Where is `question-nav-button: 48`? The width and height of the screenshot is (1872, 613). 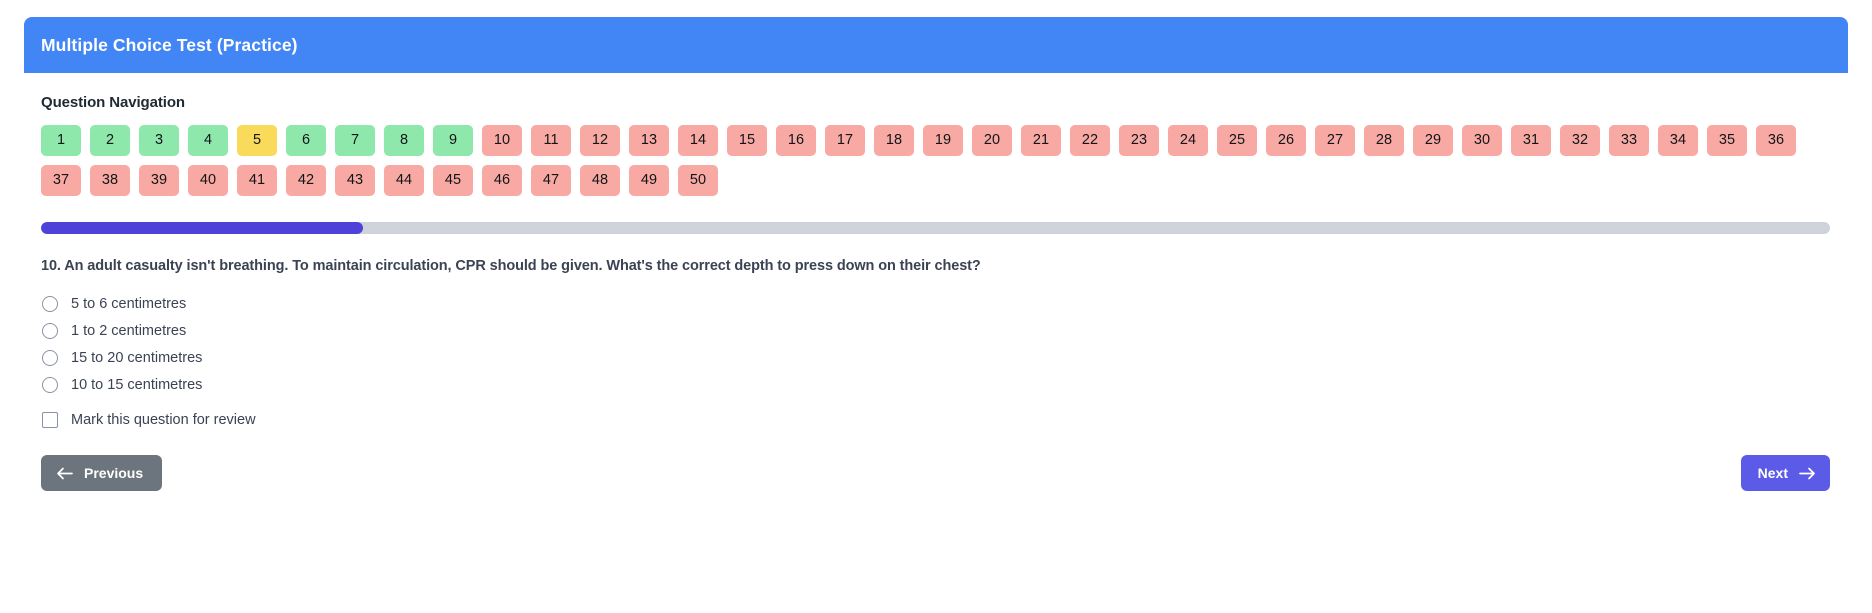 question-nav-button: 48 is located at coordinates (600, 180).